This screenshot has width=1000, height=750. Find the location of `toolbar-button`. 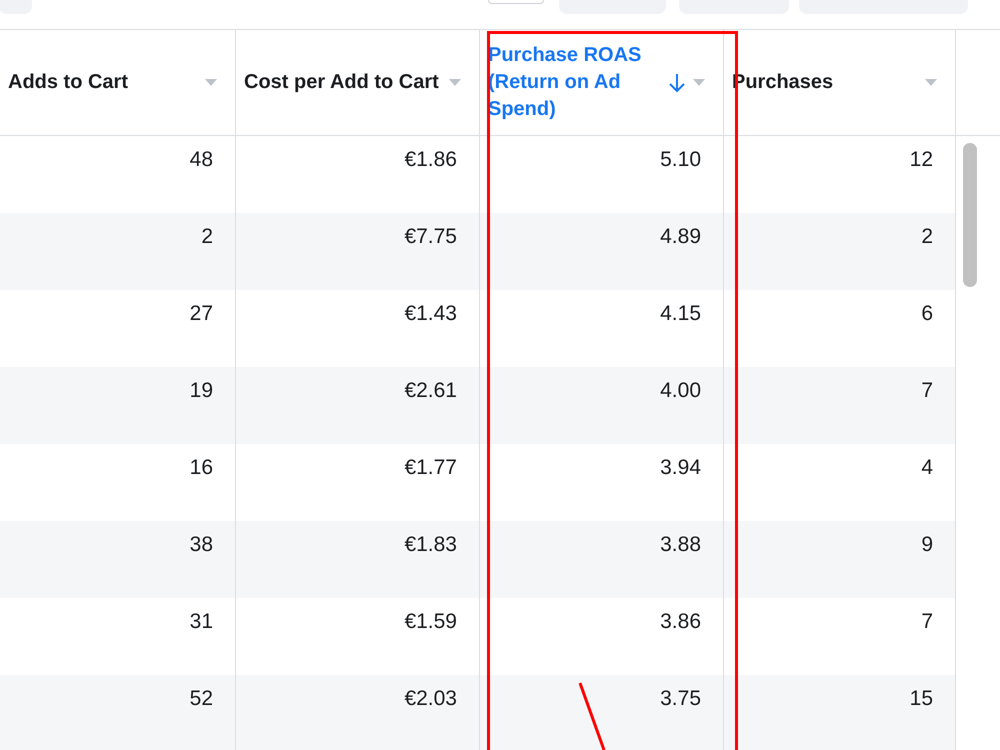

toolbar-button is located at coordinates (516, 2).